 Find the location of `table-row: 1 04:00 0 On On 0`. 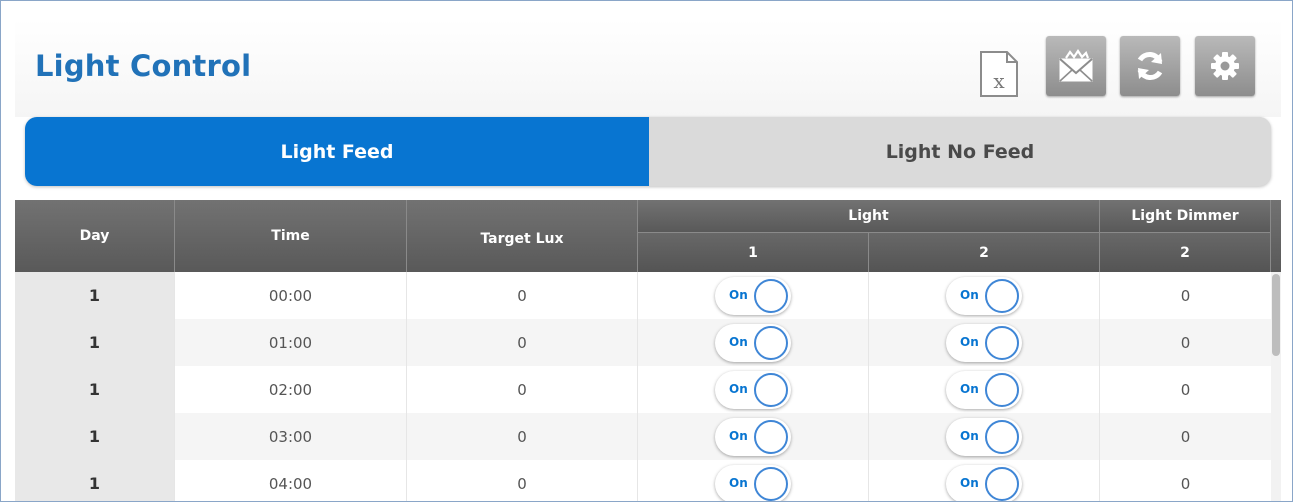

table-row: 1 04:00 0 On On 0 is located at coordinates (643, 480).